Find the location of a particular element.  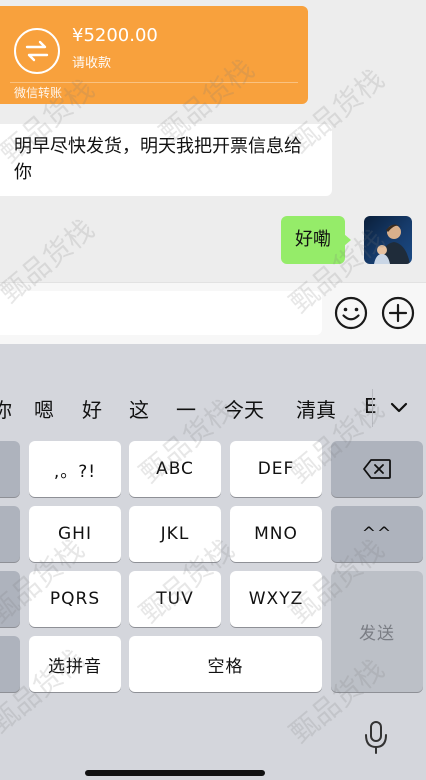

key-def: DEF is located at coordinates (276, 469).